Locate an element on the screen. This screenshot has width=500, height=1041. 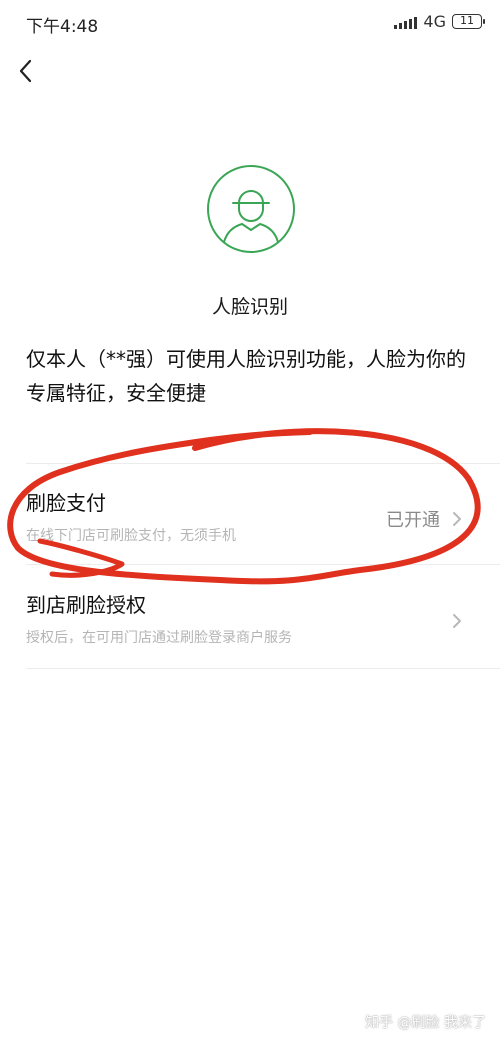
back-button is located at coordinates (27, 71).